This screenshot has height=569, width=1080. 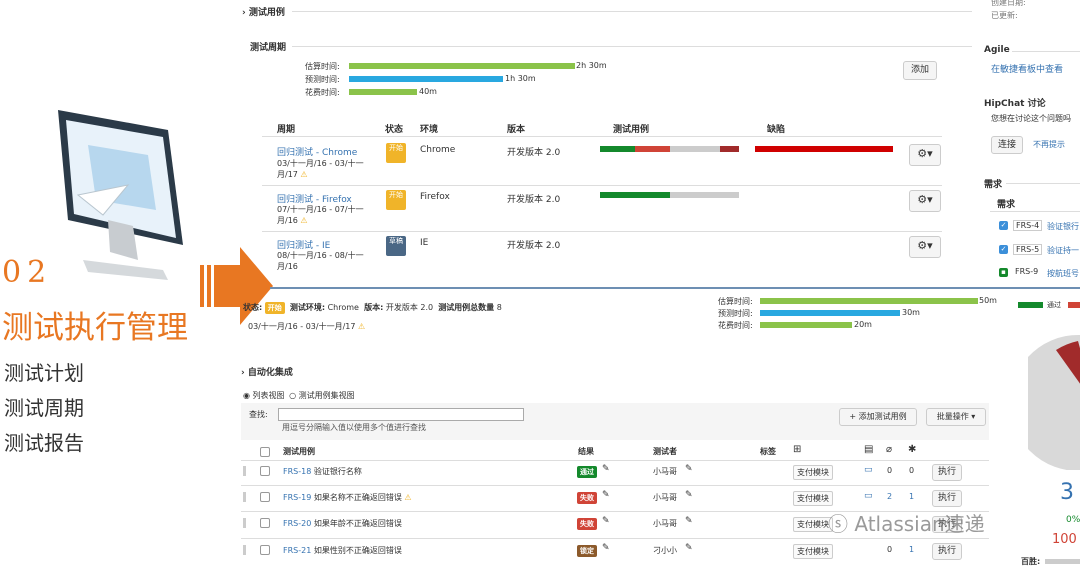 What do you see at coordinates (906, 524) in the screenshot?
I see `watermark: ⓢ Atlassian速递` at bounding box center [906, 524].